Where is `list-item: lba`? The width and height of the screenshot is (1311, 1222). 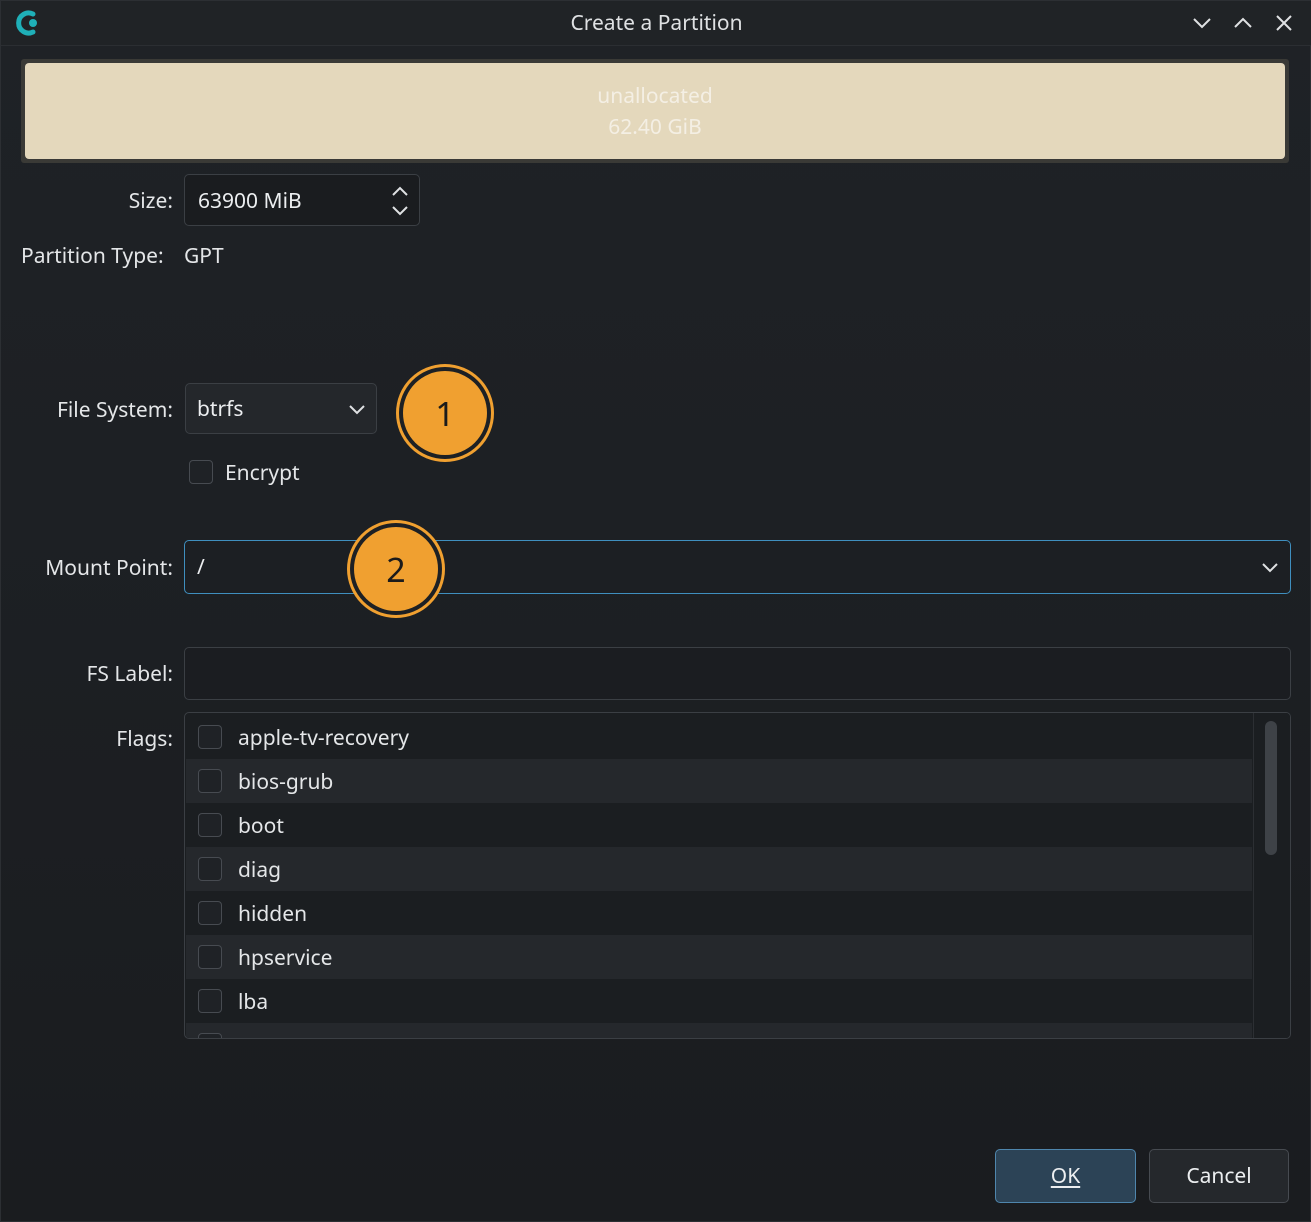
list-item: lba is located at coordinates (719, 1001).